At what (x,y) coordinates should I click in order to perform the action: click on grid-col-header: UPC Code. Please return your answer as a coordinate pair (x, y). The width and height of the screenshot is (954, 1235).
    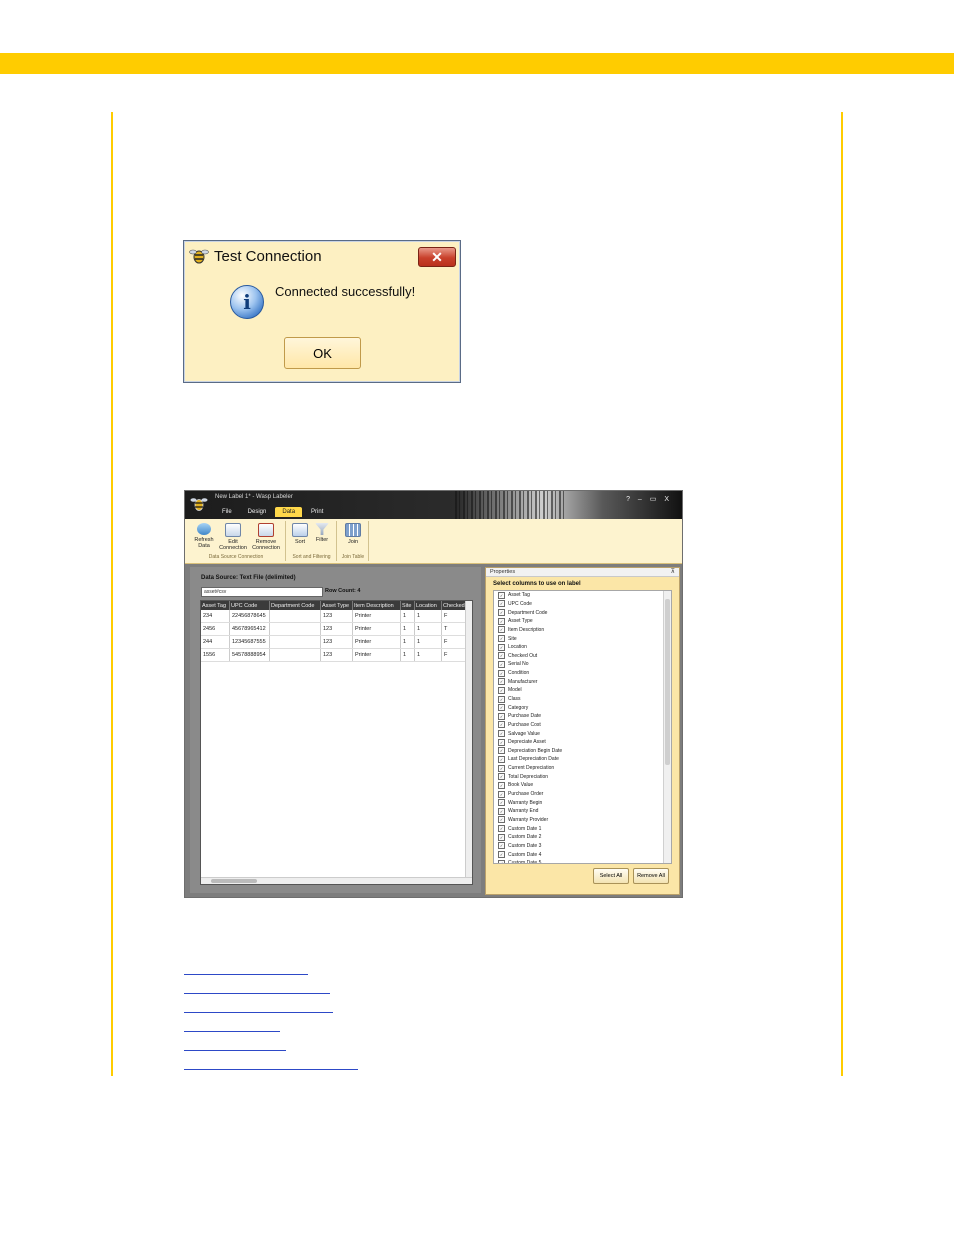
    Looking at the image, I should click on (249, 605).